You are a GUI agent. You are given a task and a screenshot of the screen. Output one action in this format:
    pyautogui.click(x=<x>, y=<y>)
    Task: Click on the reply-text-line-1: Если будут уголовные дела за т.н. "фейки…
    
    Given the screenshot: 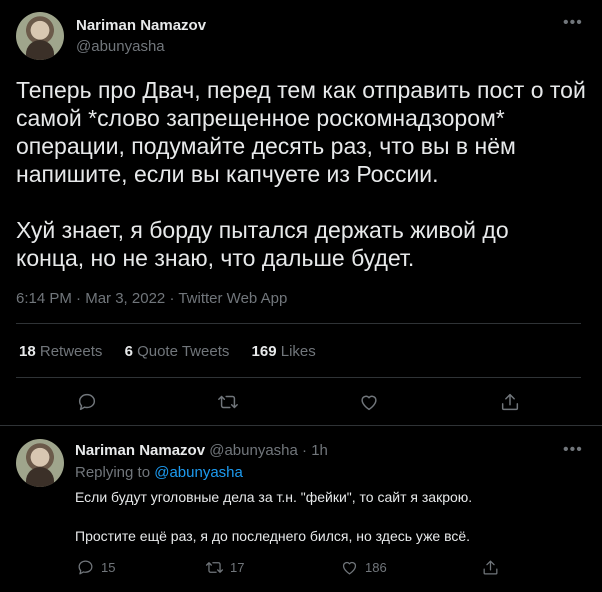 What is the action you would take?
    pyautogui.click(x=274, y=497)
    